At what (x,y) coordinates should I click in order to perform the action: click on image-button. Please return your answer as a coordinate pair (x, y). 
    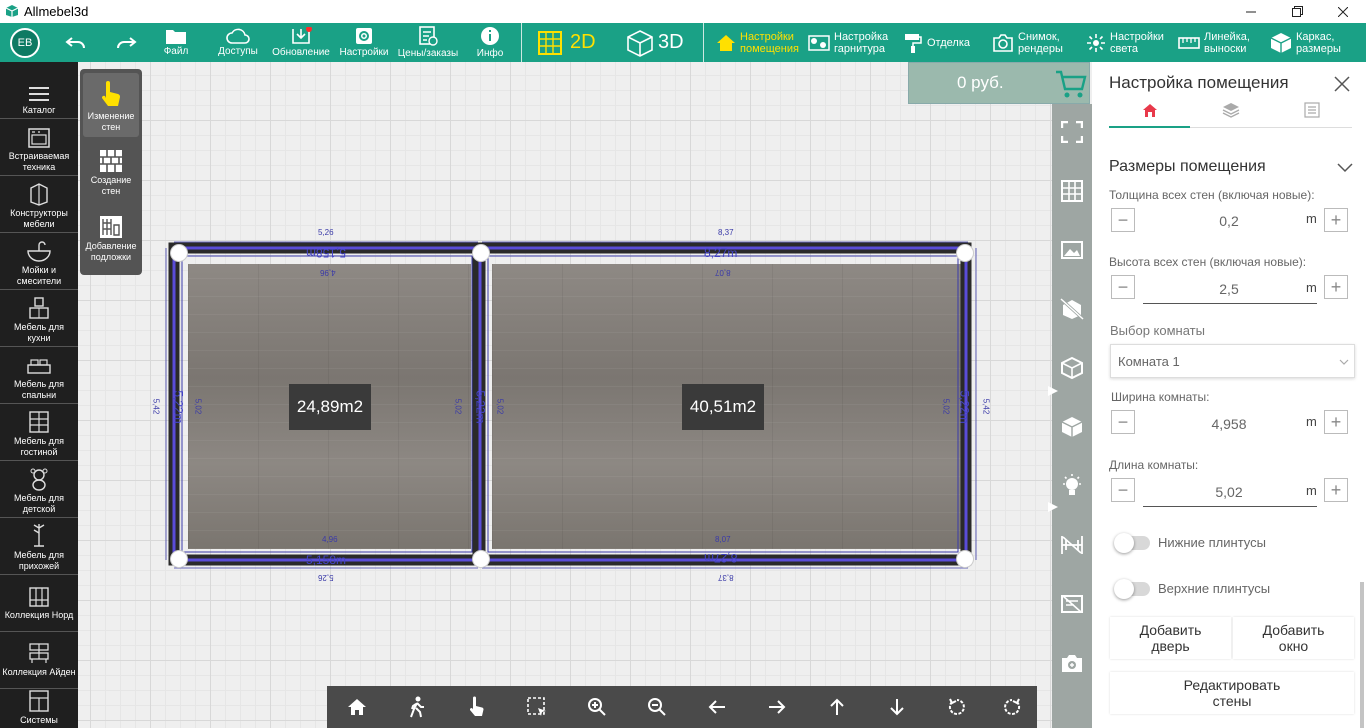
    Looking at the image, I should click on (1072, 250).